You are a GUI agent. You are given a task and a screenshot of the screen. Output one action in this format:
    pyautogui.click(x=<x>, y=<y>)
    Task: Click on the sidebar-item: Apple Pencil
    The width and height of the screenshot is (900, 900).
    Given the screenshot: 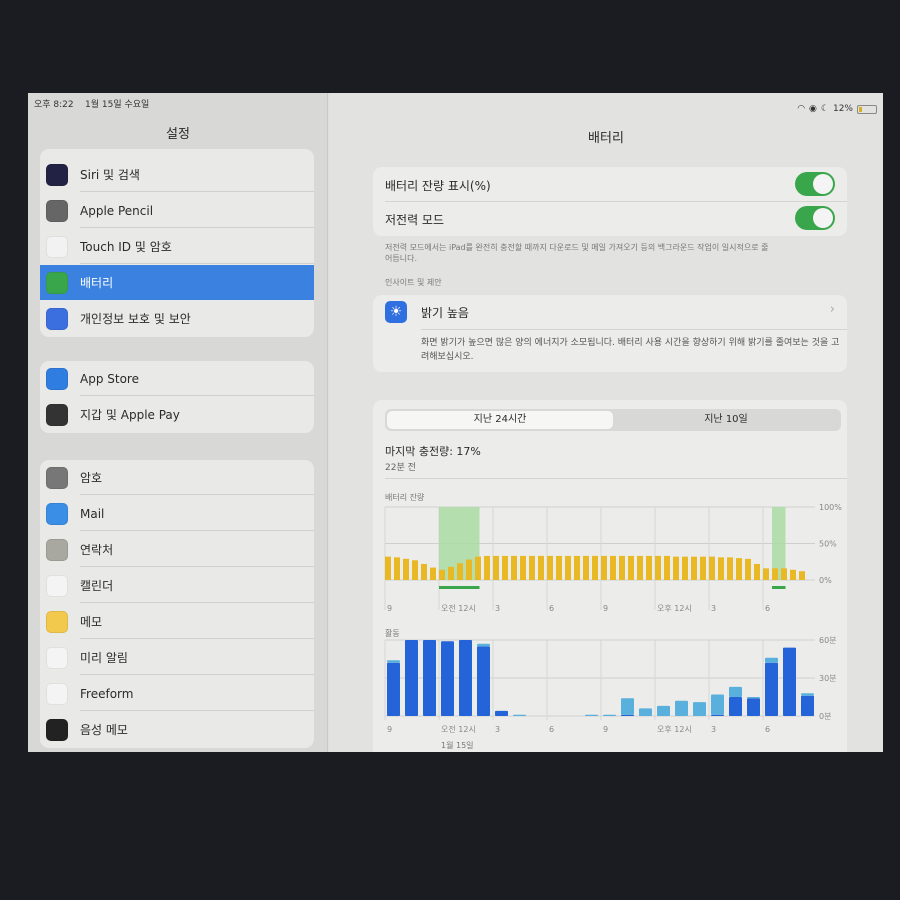 What is the action you would take?
    pyautogui.click(x=177, y=210)
    